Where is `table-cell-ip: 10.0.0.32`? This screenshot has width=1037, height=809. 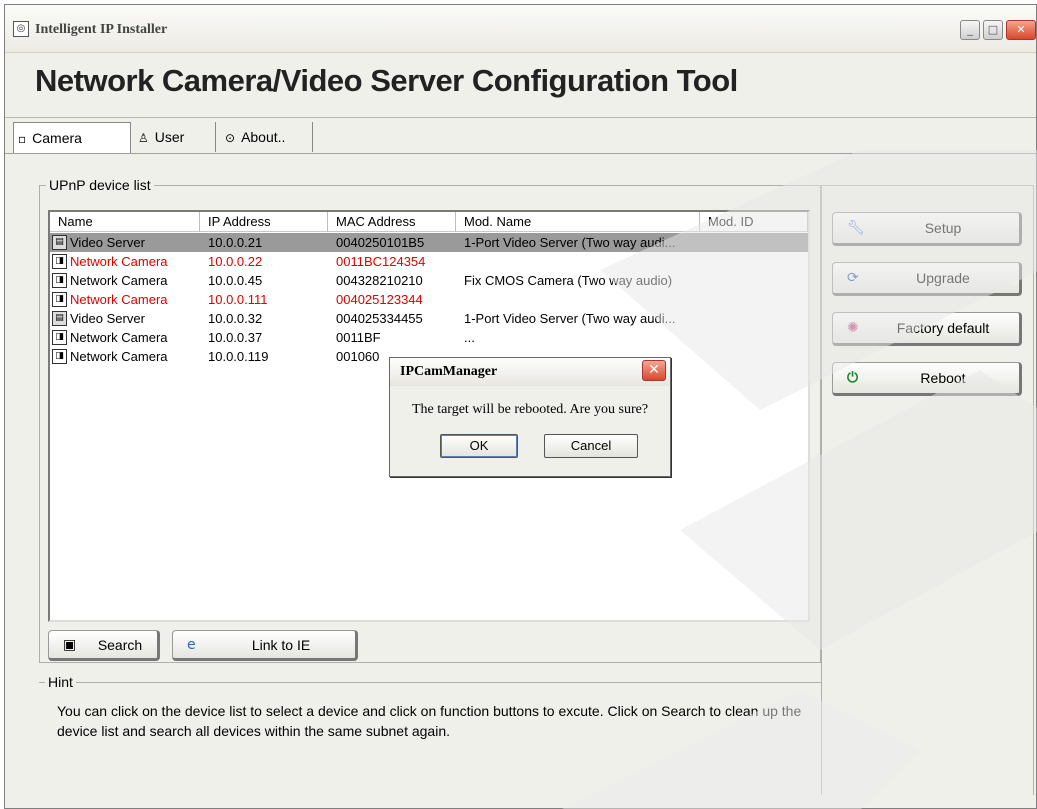 table-cell-ip: 10.0.0.32 is located at coordinates (235, 318).